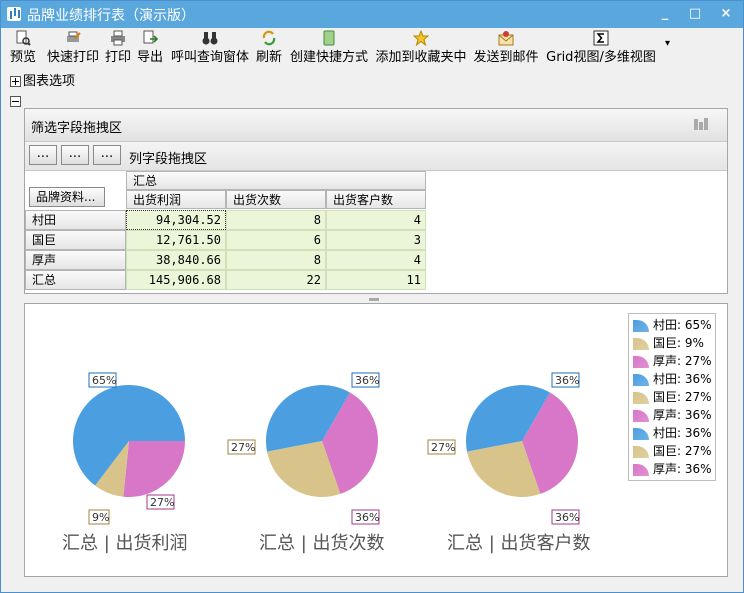  I want to click on binoculars-icon, so click(210, 38).